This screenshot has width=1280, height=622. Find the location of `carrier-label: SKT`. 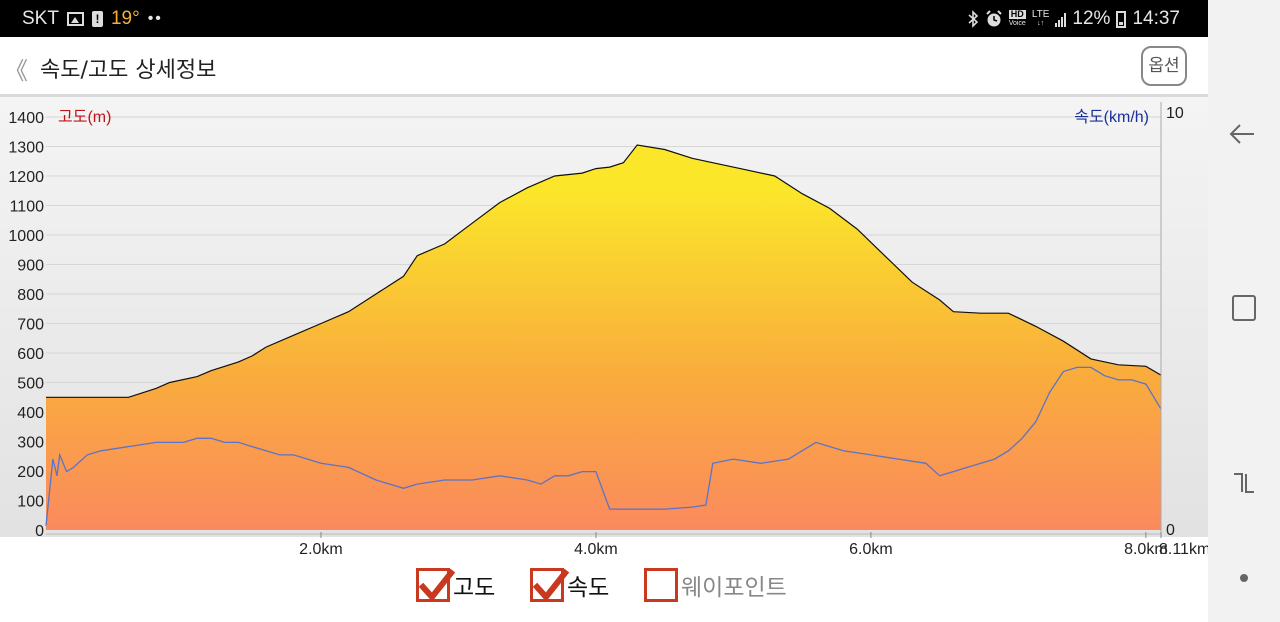

carrier-label: SKT is located at coordinates (40, 18).